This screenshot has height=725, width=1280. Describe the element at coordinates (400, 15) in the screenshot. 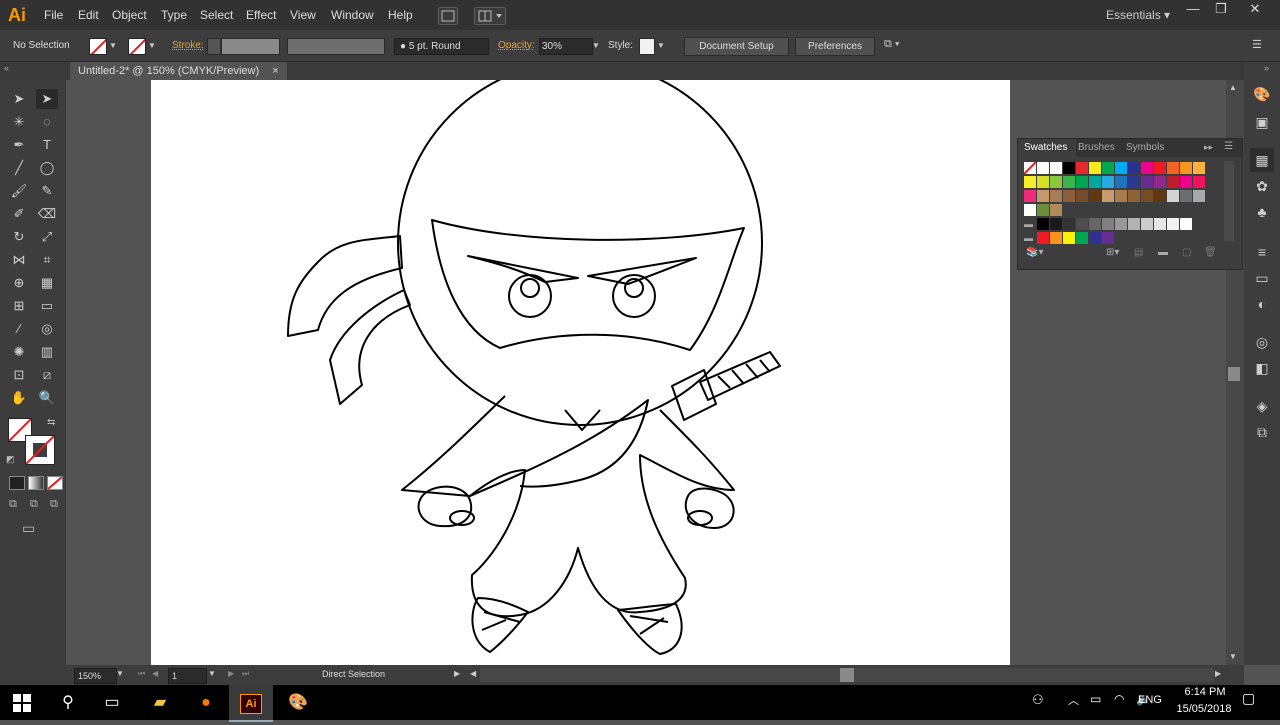

I see `menu-help: Help` at that location.